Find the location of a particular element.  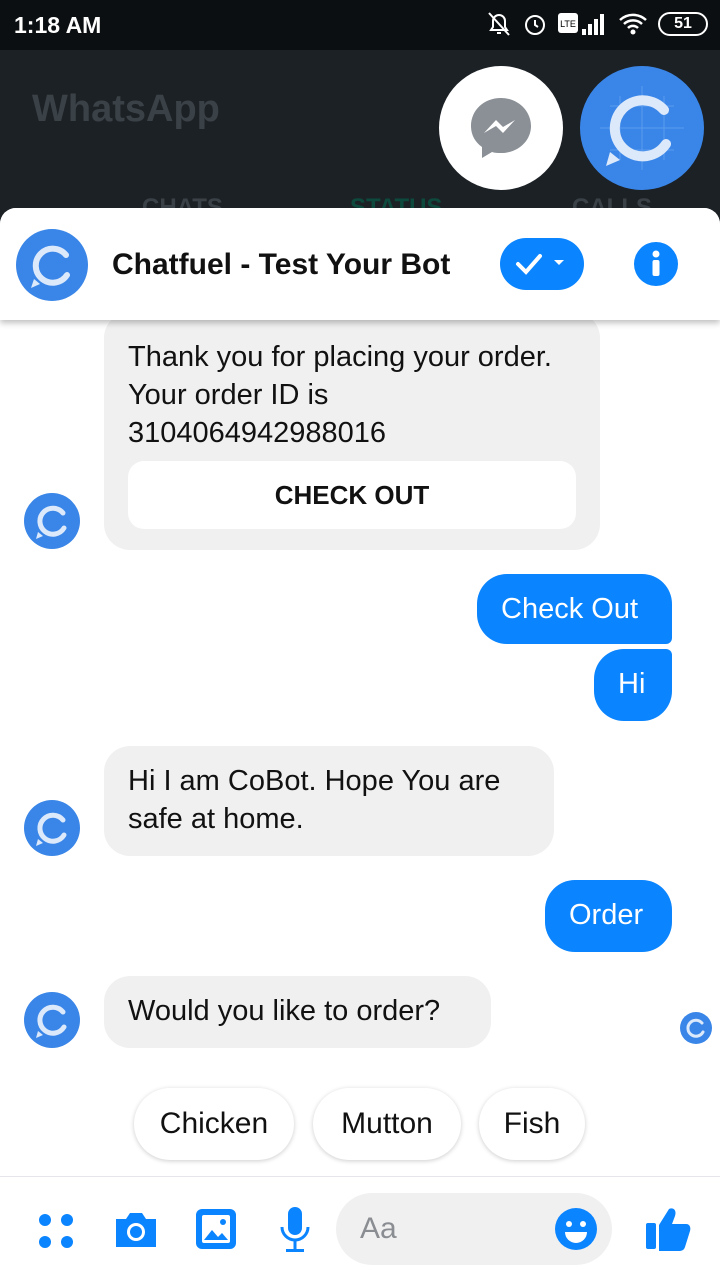

user-message: Check Out is located at coordinates (574, 609).